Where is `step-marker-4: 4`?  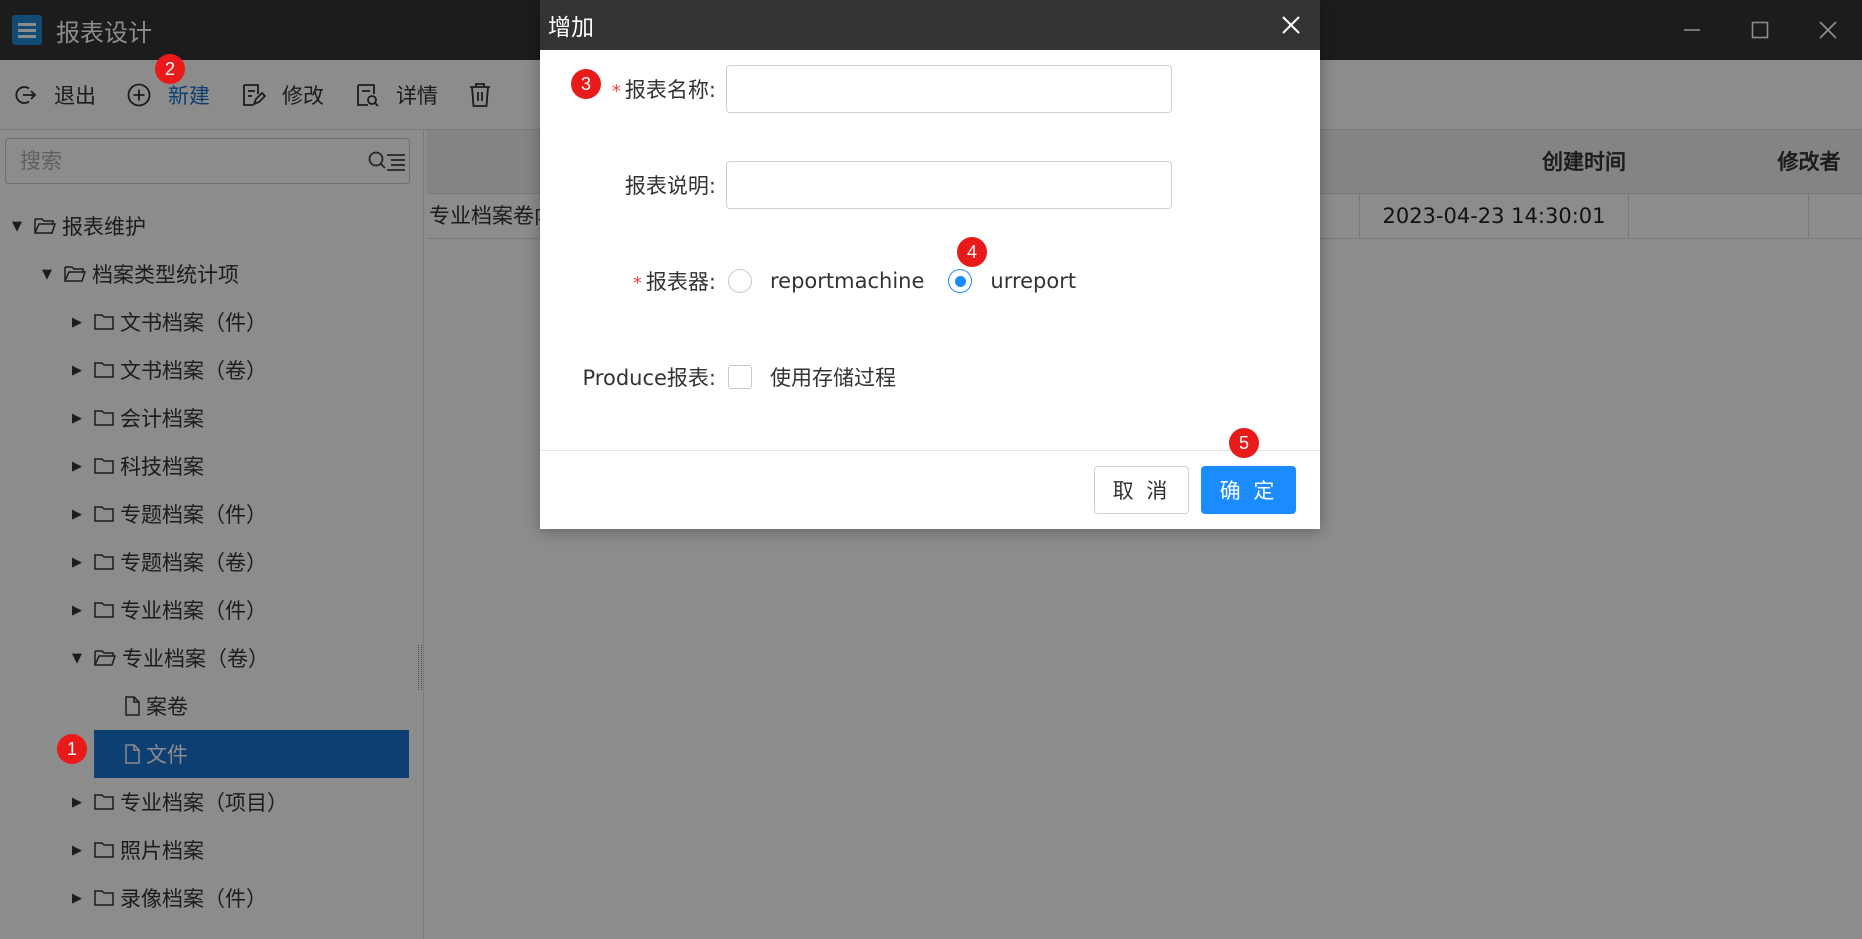 step-marker-4: 4 is located at coordinates (972, 252).